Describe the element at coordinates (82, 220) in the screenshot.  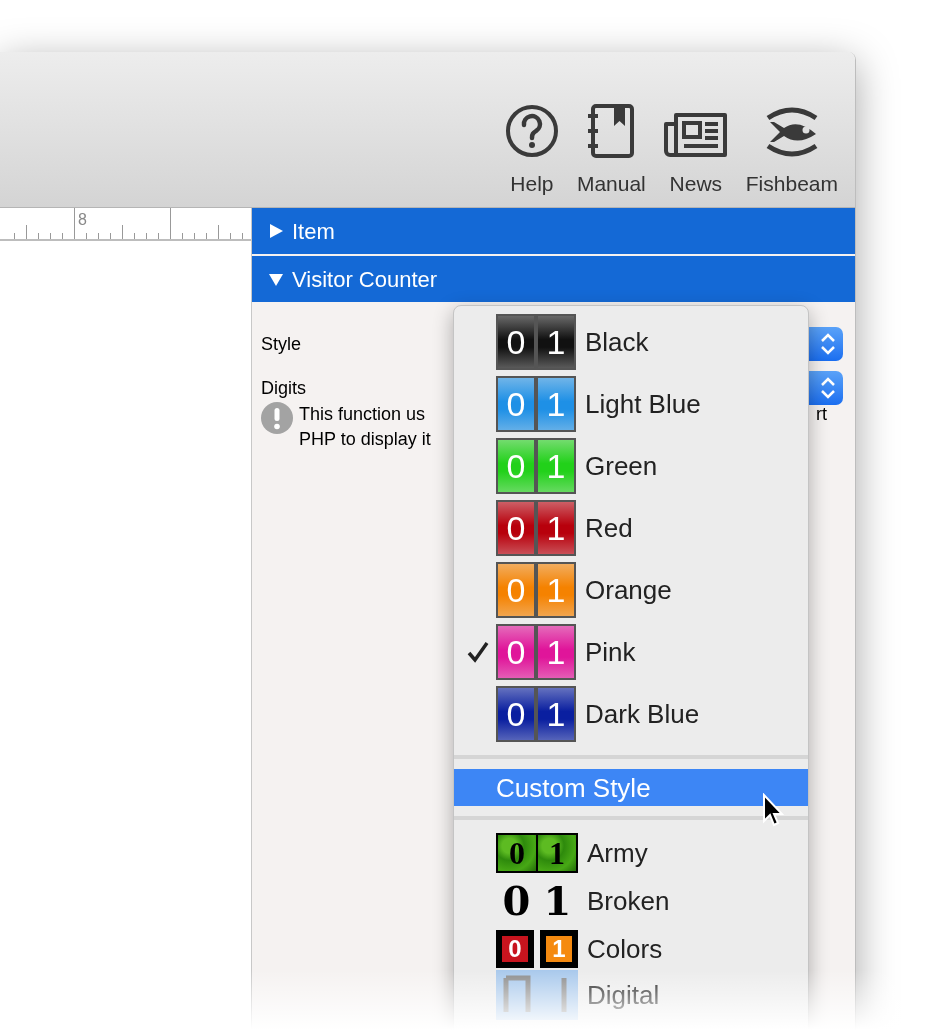
I see `ruler-number: 8` at that location.